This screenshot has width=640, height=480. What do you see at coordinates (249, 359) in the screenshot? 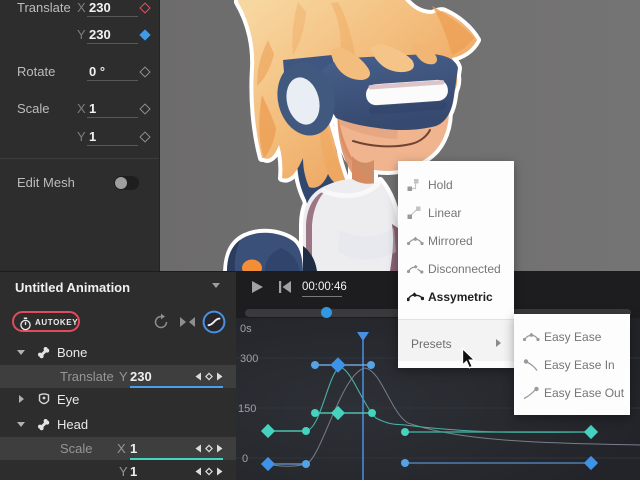
I see `svg-text: 300` at bounding box center [249, 359].